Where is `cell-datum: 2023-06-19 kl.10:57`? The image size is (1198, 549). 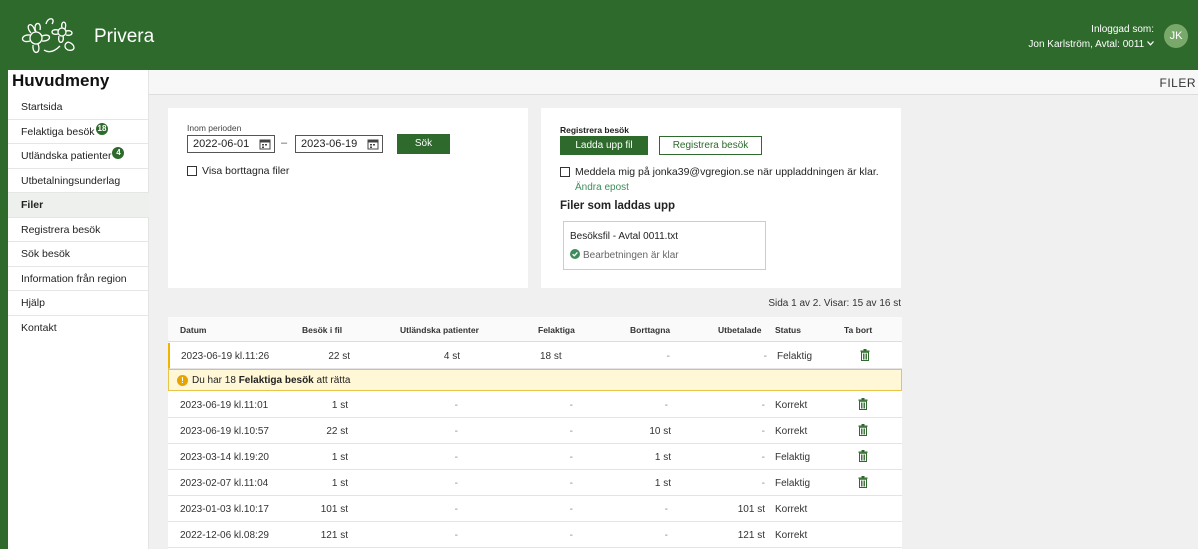 cell-datum: 2023-06-19 kl.10:57 is located at coordinates (224, 431).